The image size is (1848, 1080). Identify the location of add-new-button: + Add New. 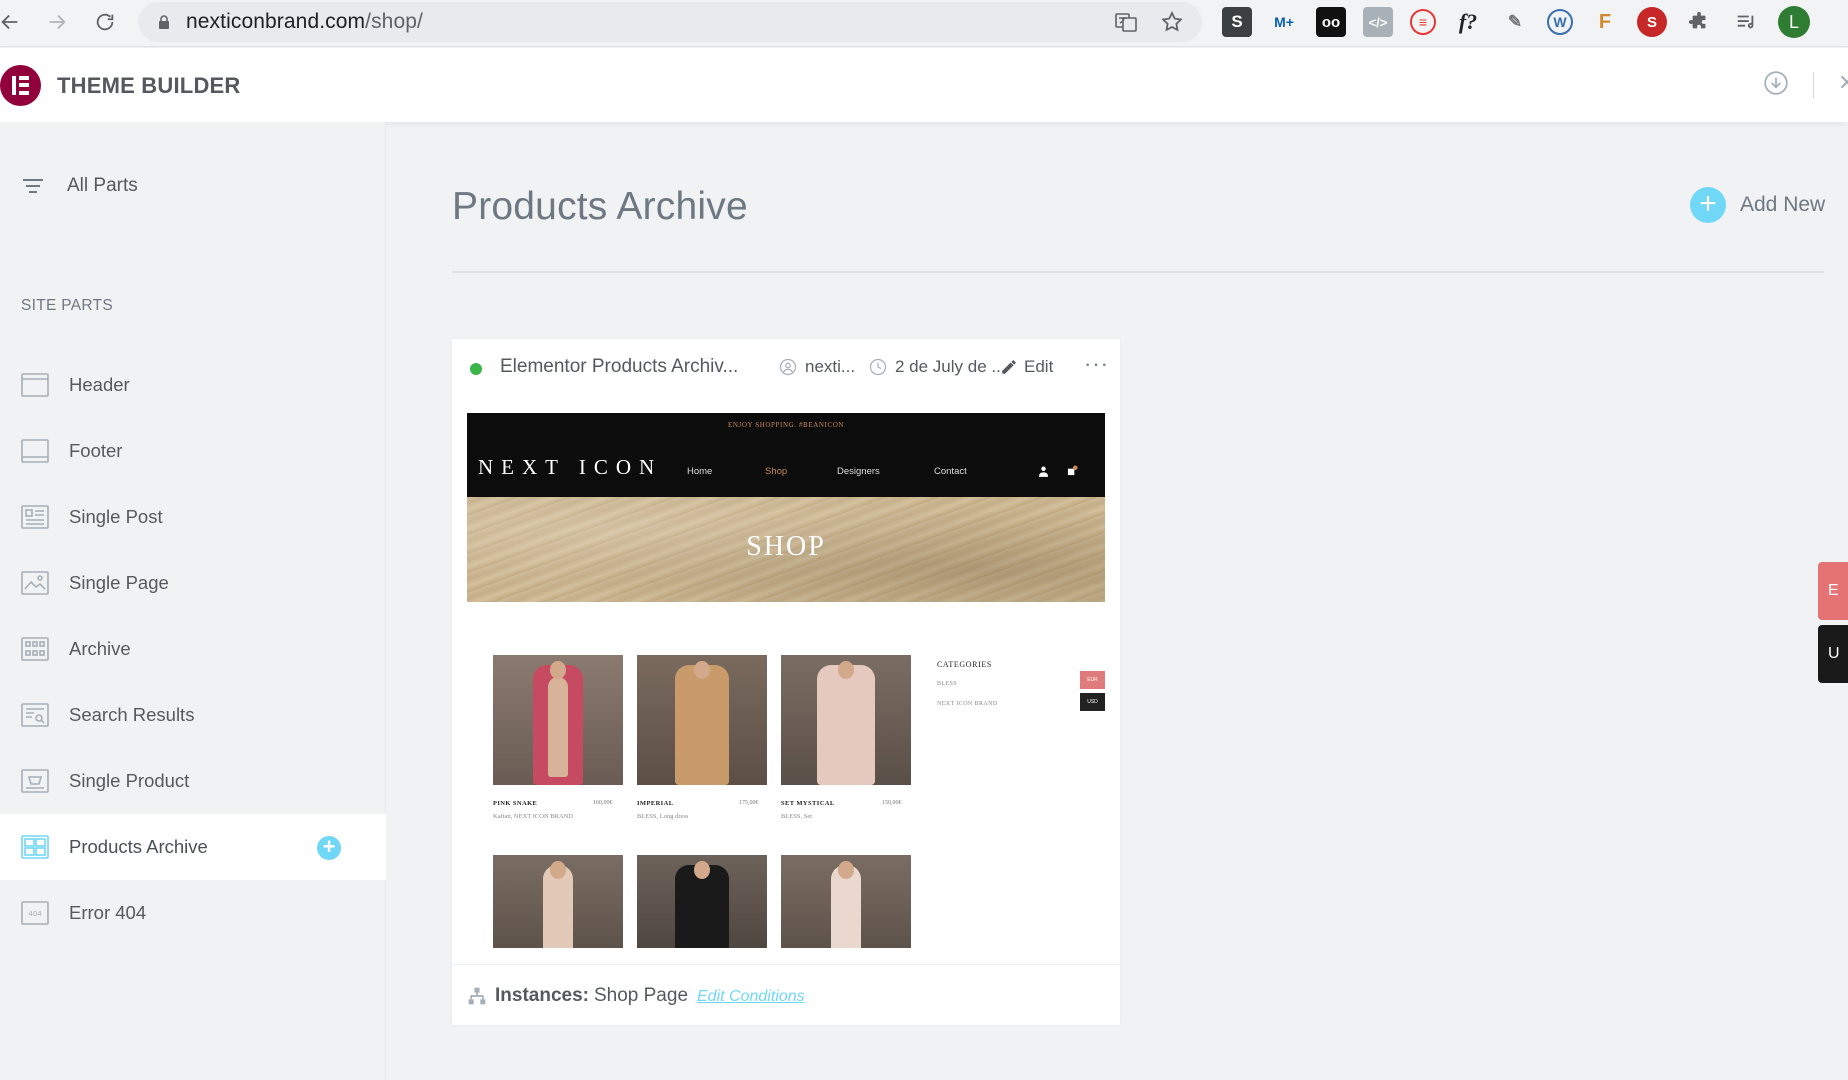
(1757, 205).